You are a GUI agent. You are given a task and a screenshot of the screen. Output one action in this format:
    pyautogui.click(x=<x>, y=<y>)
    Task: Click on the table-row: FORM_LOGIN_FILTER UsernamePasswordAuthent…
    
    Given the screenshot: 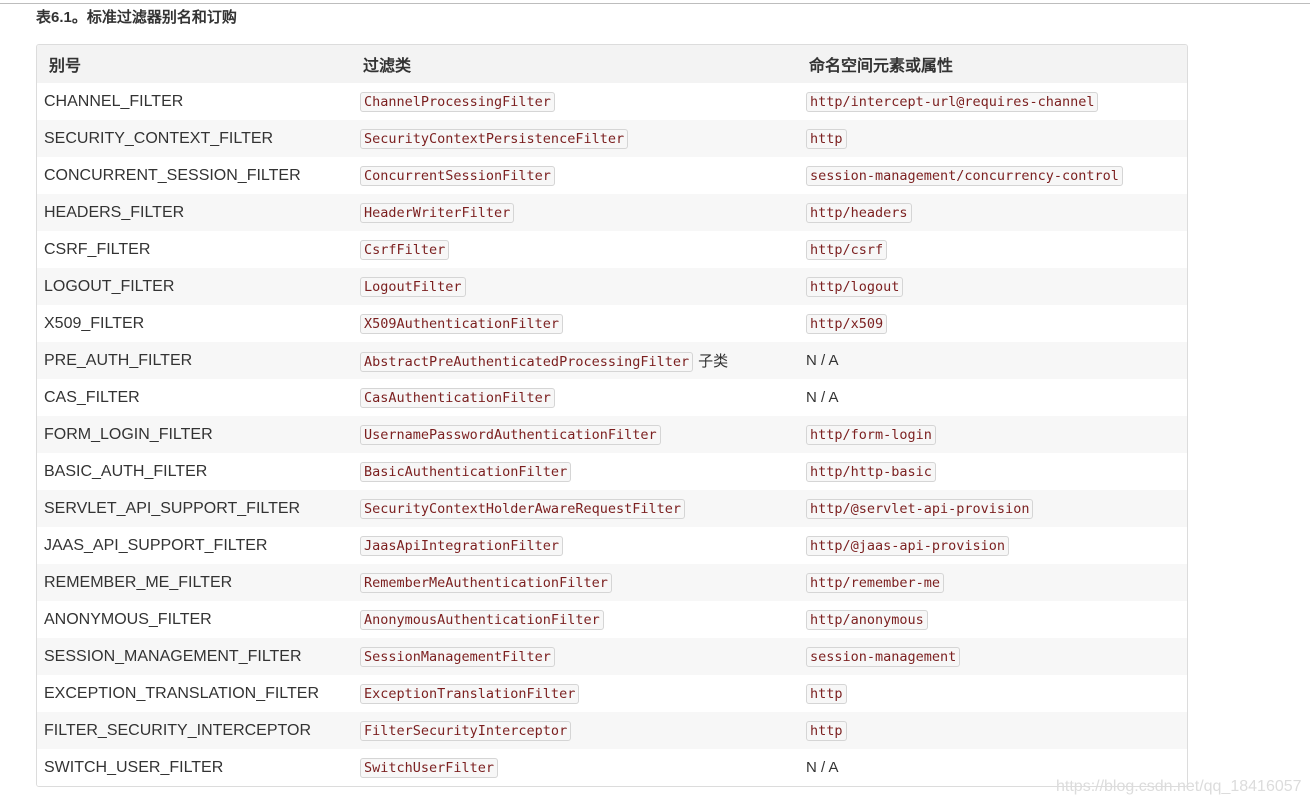 What is the action you would take?
    pyautogui.click(x=612, y=434)
    